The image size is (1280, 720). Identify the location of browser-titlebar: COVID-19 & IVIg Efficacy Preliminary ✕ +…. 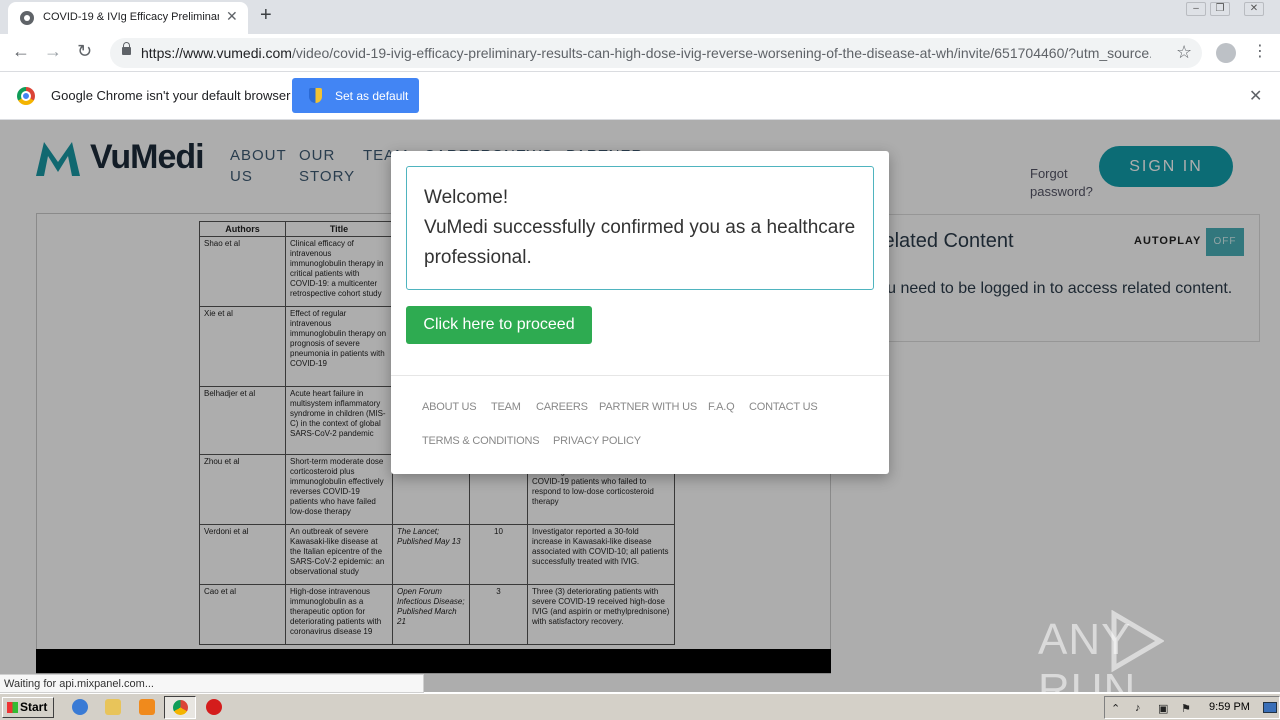
(640, 17).